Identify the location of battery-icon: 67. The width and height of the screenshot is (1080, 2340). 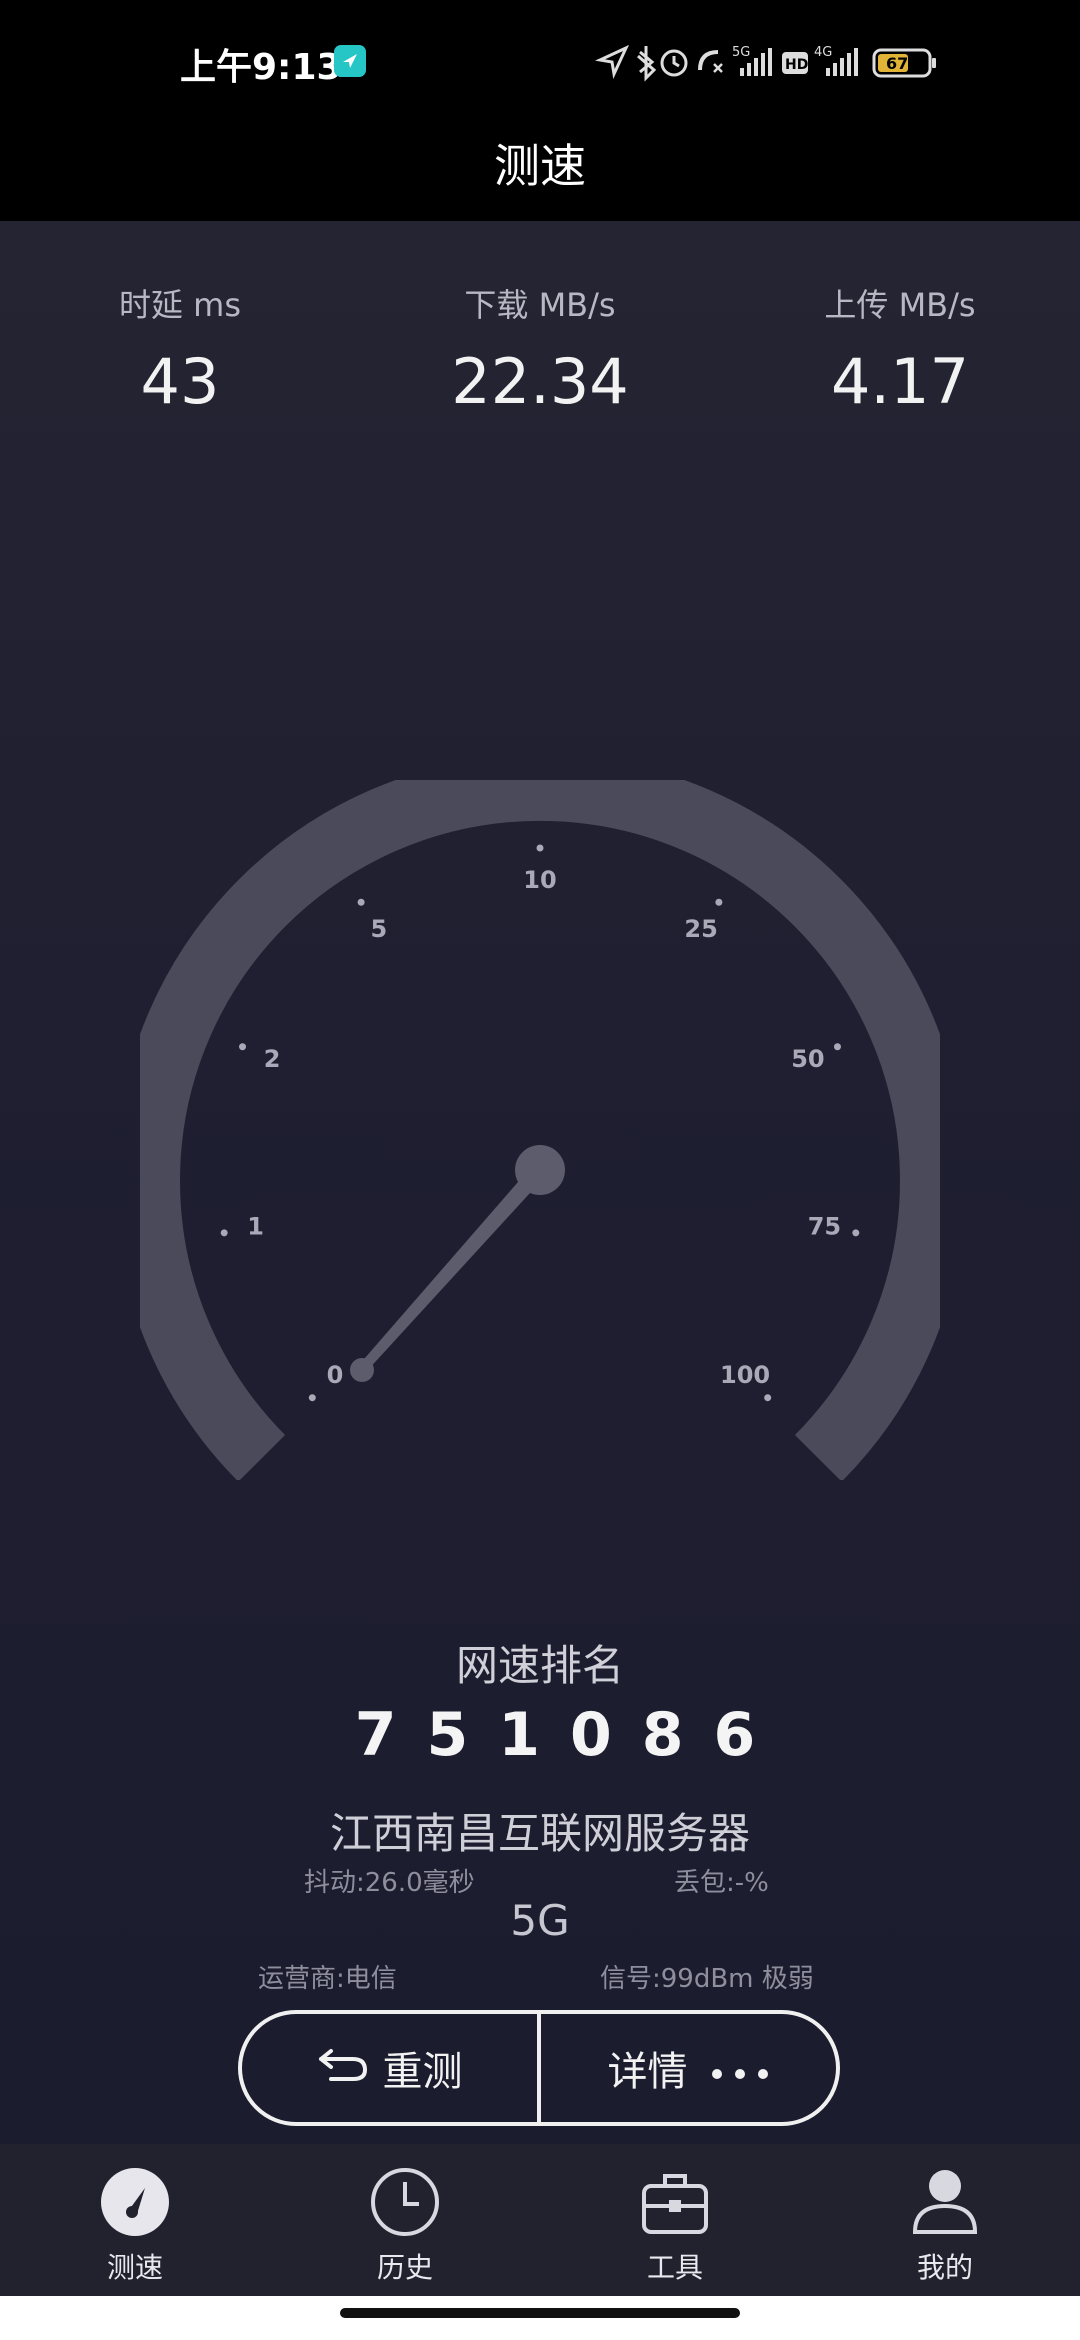
(904, 63).